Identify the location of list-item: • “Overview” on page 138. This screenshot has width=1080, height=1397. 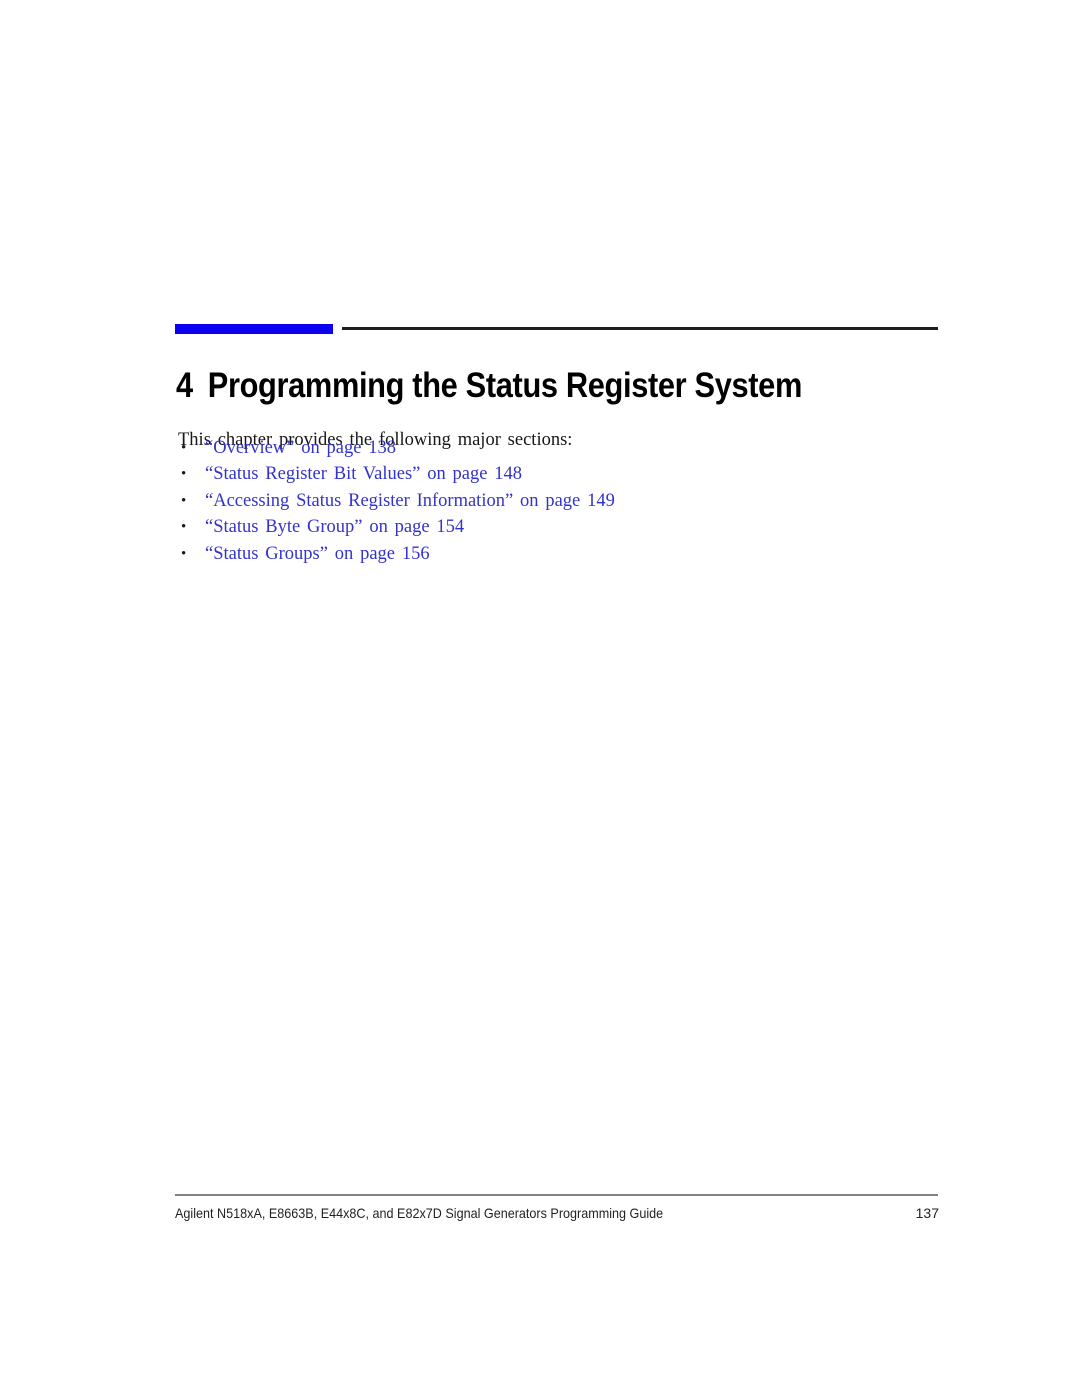
(396, 448).